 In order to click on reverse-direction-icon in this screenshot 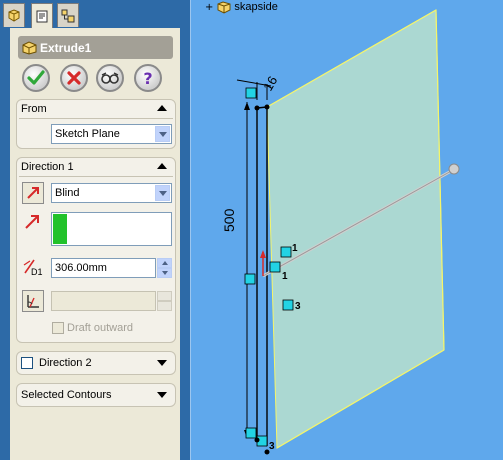, I will do `click(33, 193)`.